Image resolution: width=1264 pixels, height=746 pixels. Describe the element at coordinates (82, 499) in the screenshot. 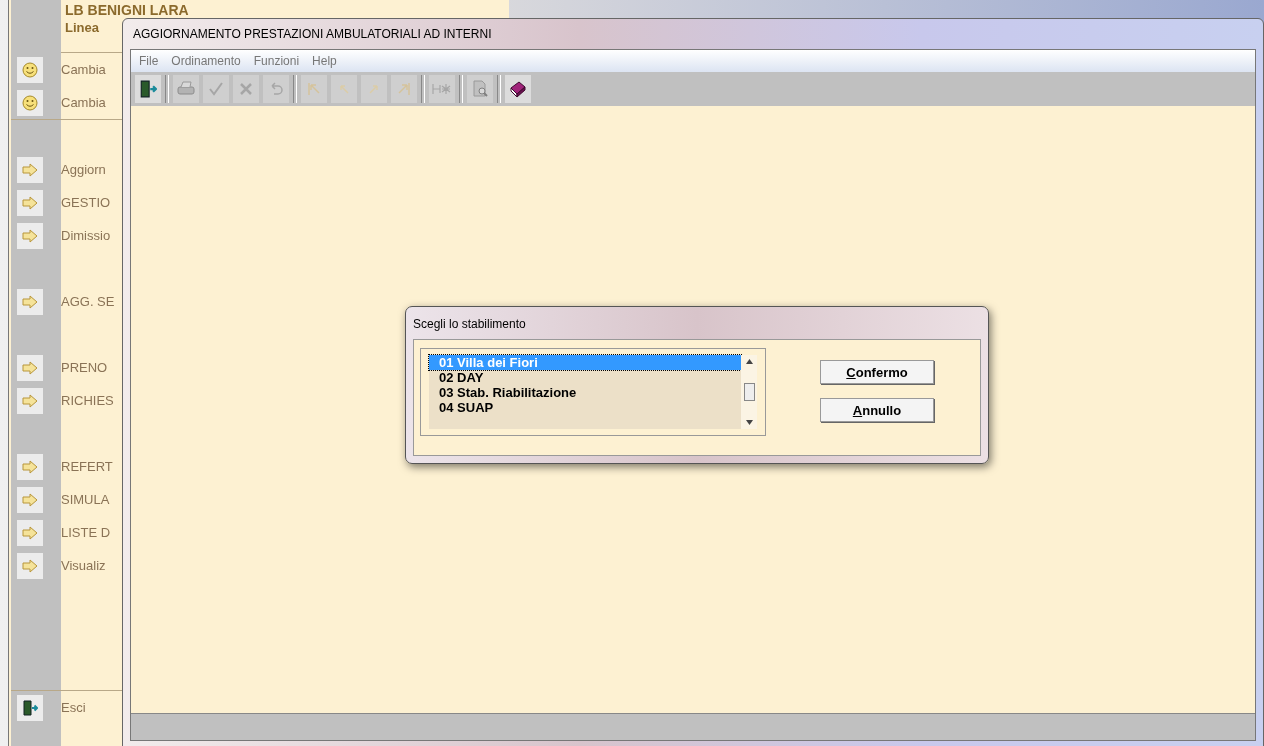

I see `menu-item-label: SIMULA` at that location.